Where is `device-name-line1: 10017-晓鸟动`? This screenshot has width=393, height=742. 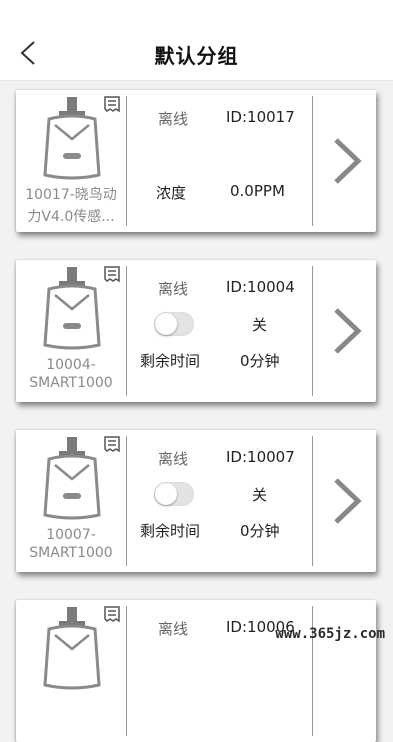 device-name-line1: 10017-晓鸟动 is located at coordinates (71, 195).